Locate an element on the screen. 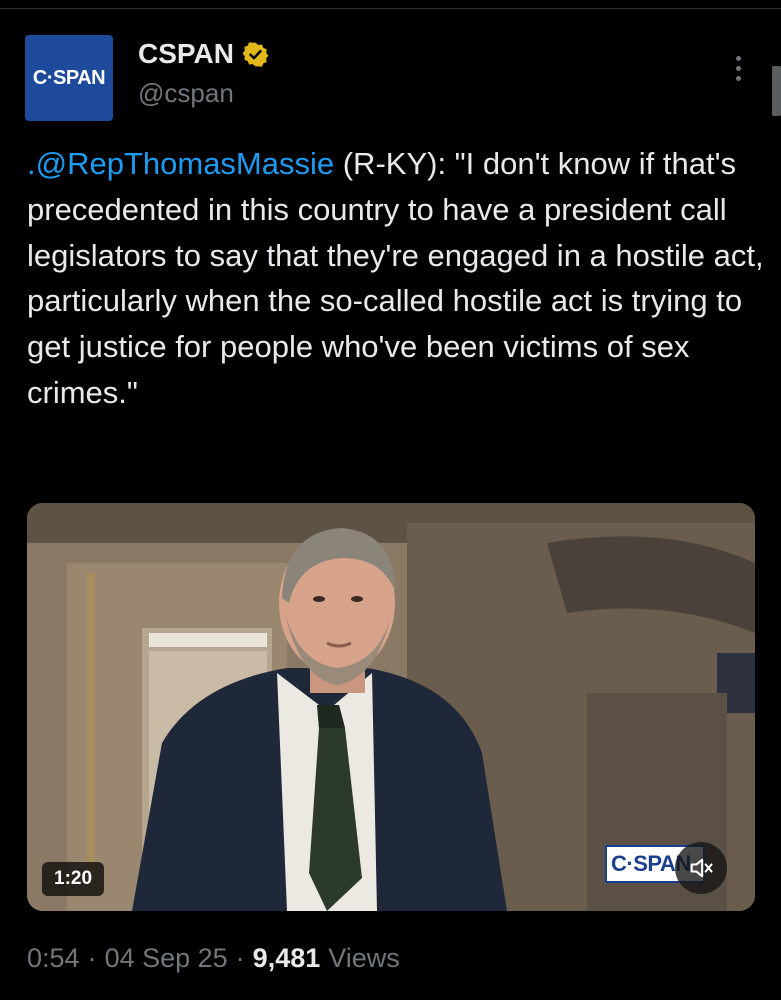 This screenshot has height=1000, width=781. views-count: 9,481 is located at coordinates (287, 958).